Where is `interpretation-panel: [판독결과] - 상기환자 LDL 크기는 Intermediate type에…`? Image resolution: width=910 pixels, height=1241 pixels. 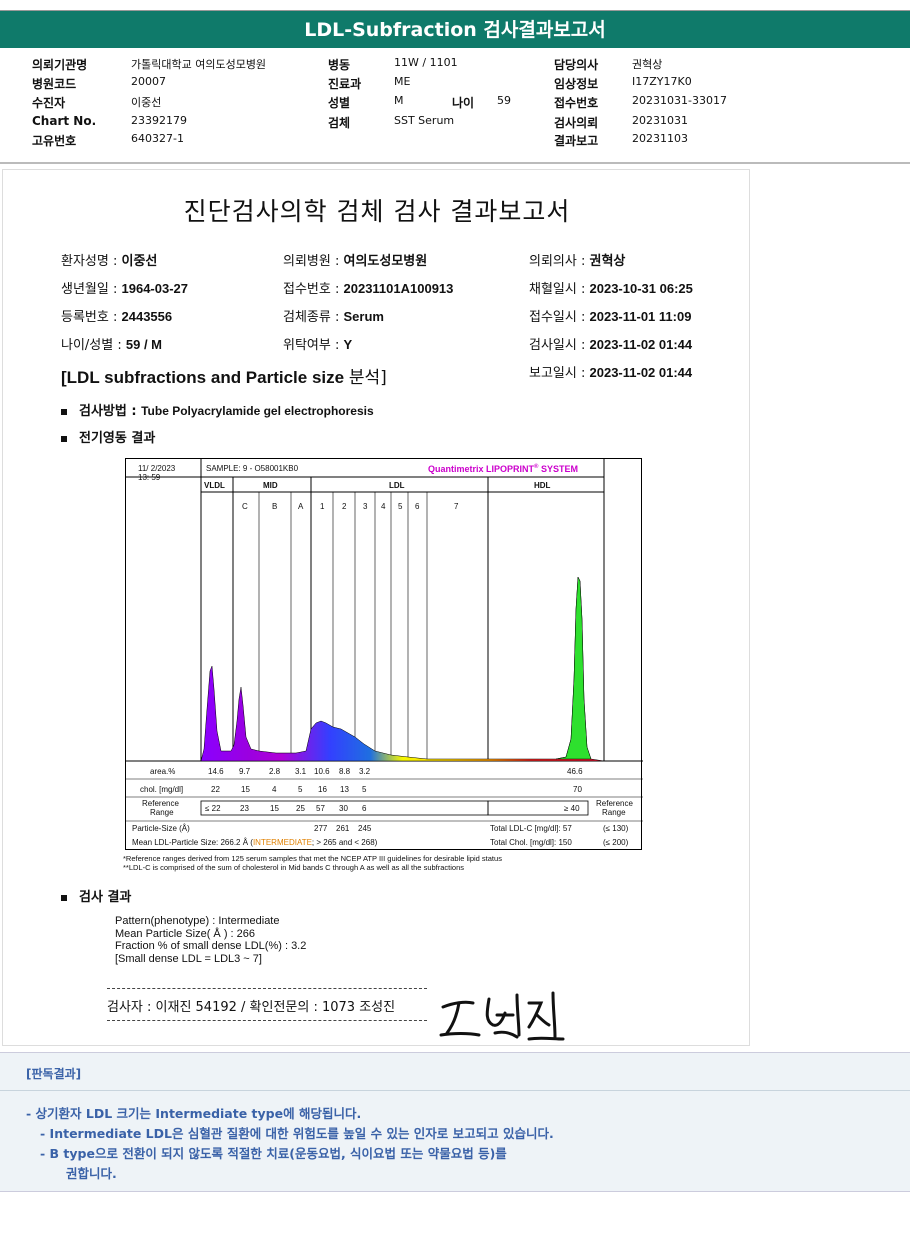 interpretation-panel: [판독결과] - 상기환자 LDL 크기는 Intermediate type에… is located at coordinates (455, 1122).